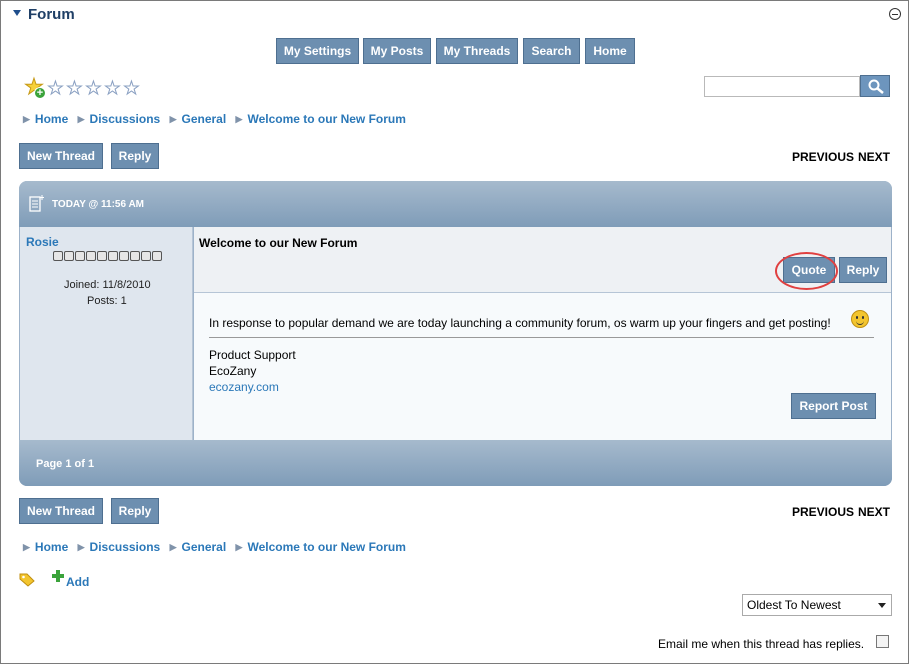  Describe the element at coordinates (65, 464) in the screenshot. I see `pager-label: Page 1 of 1` at that location.